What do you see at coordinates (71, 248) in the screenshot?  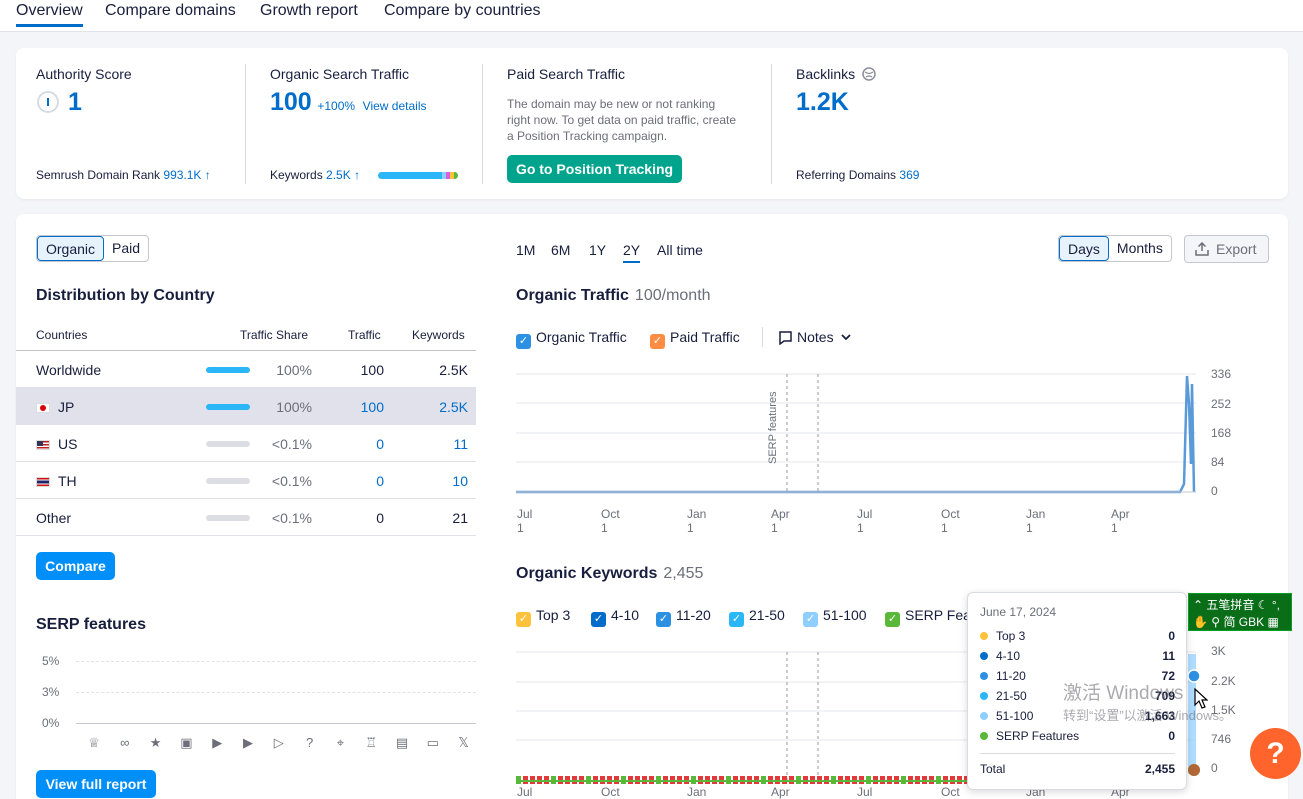 I see `toggle-organic: Organic` at bounding box center [71, 248].